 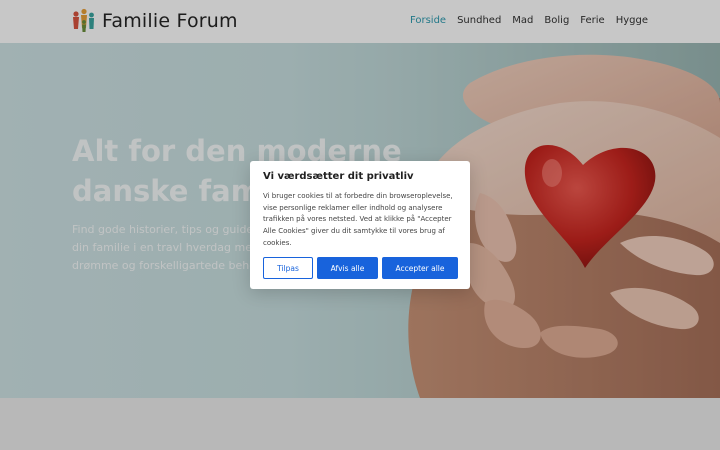 I want to click on customize-button: Tilpas, so click(x=288, y=268).